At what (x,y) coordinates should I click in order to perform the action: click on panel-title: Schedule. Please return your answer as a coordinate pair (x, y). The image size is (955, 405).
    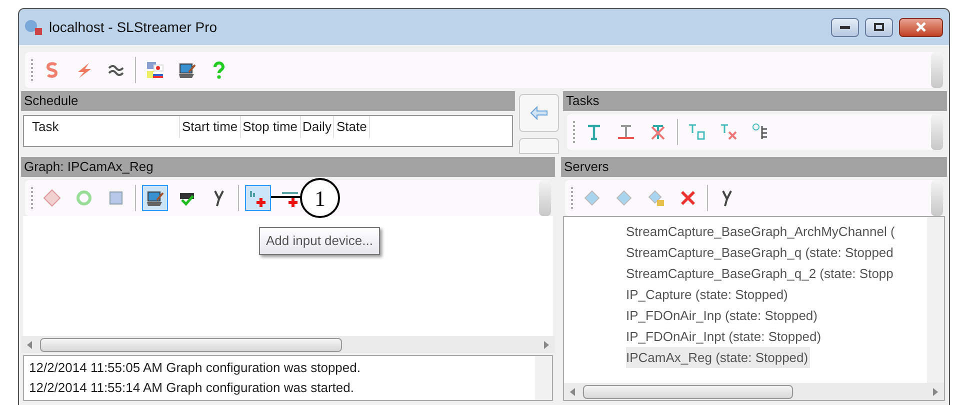
    Looking at the image, I should click on (268, 101).